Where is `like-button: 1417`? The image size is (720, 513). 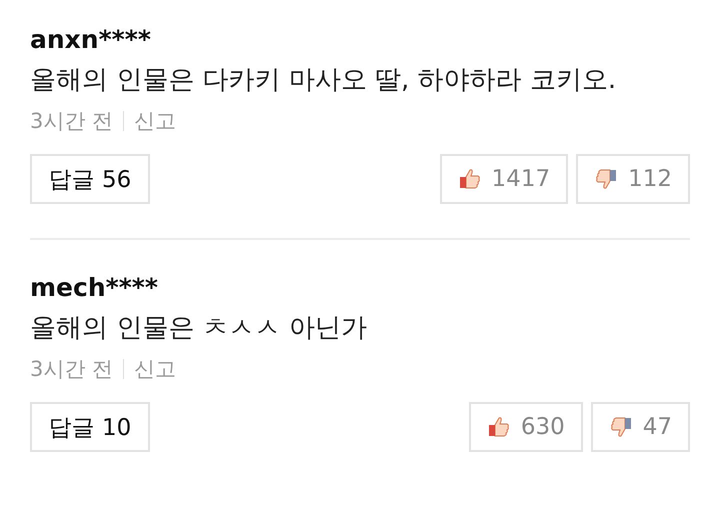 like-button: 1417 is located at coordinates (504, 179).